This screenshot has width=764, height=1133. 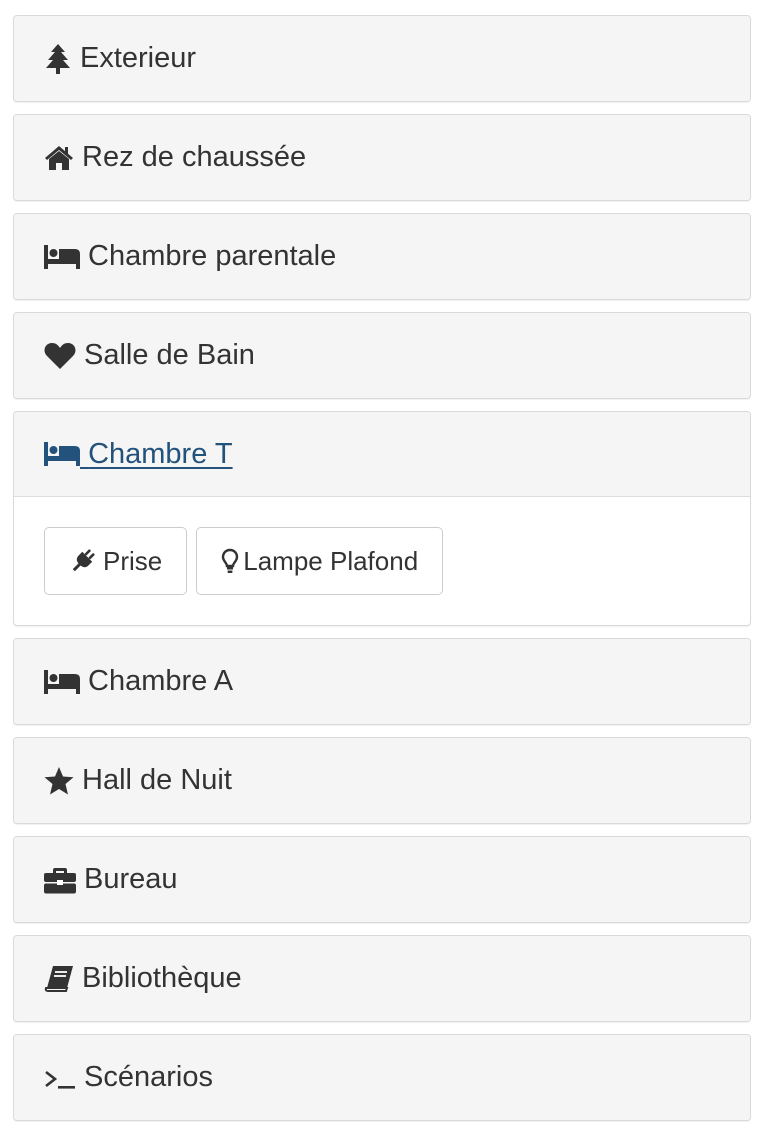 I want to click on room-heading-chambre-a: Chambre A, so click(x=382, y=681).